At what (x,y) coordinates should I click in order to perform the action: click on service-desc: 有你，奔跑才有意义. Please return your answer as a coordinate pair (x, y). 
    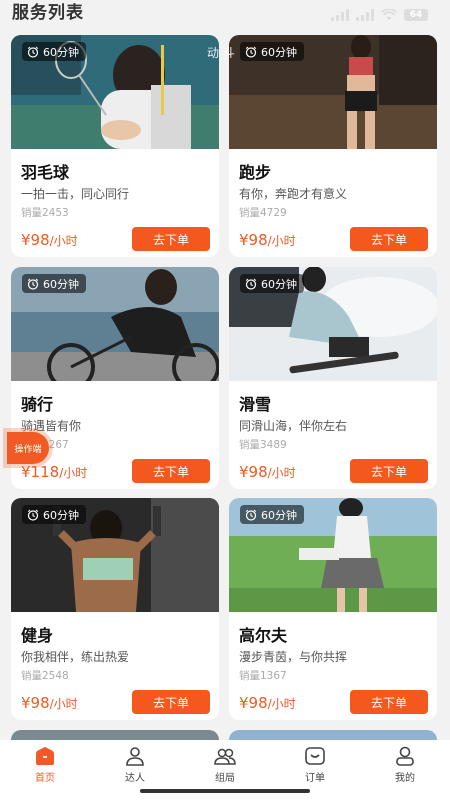
    Looking at the image, I should click on (293, 194).